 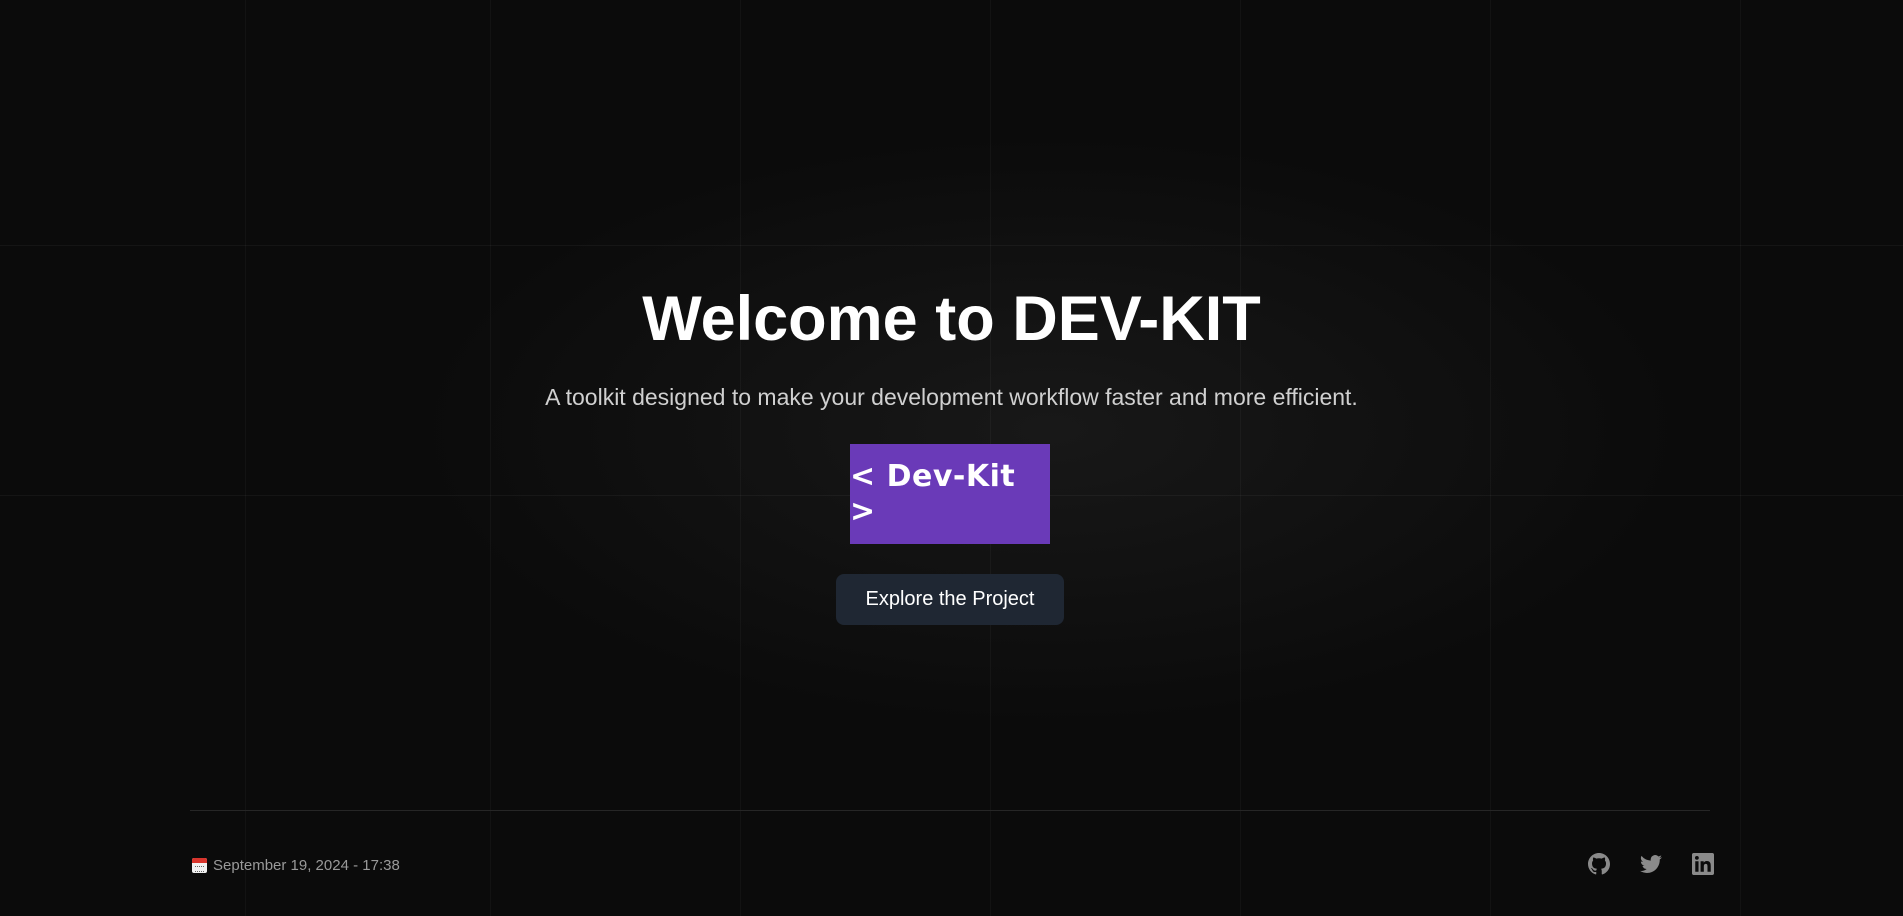 What do you see at coordinates (306, 865) in the screenshot?
I see `footer-datetime: September 19, 2024 - 17:38` at bounding box center [306, 865].